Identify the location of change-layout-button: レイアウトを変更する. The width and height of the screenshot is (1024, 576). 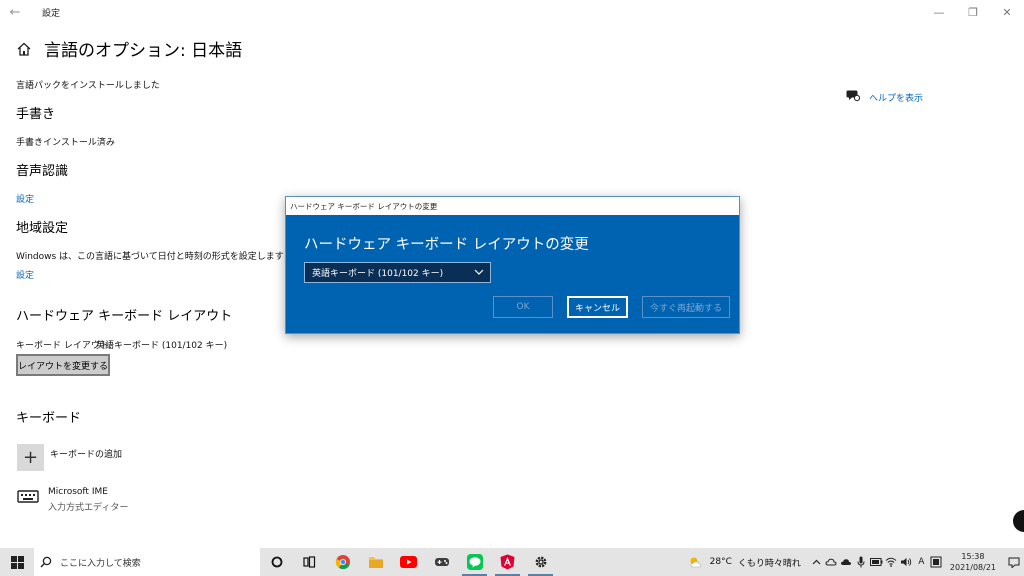
(63, 365).